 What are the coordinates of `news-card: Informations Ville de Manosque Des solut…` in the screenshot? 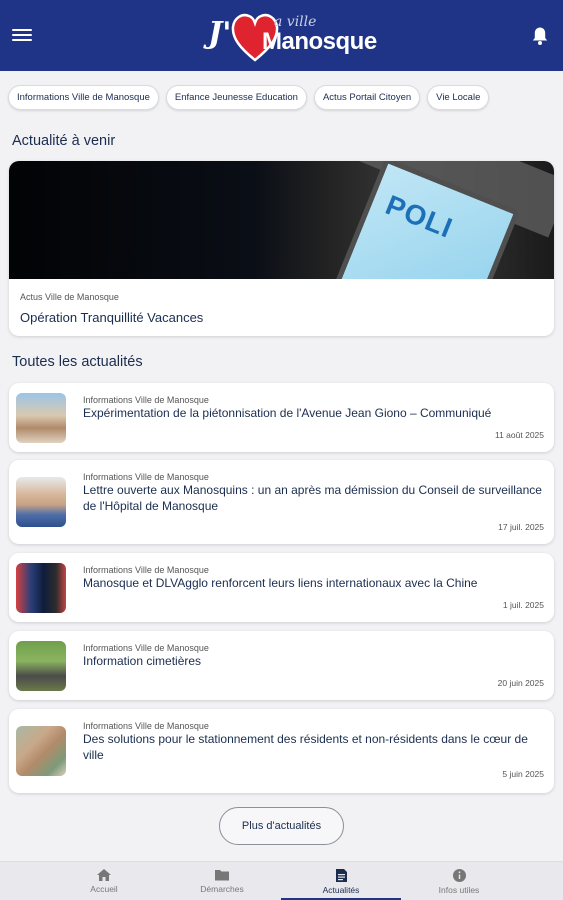 It's located at (281, 751).